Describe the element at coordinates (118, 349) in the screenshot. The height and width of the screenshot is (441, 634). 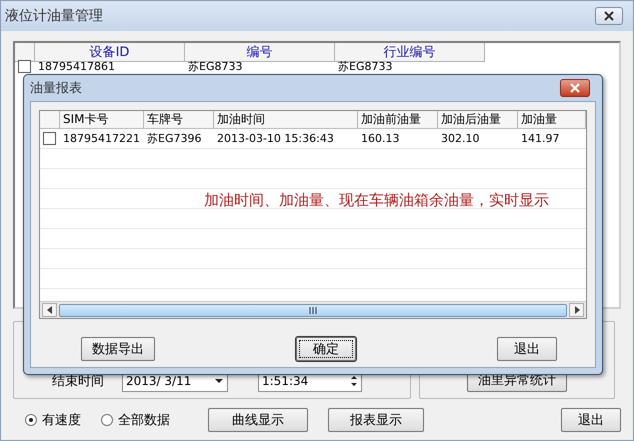
I see `dialog-button: 数据导出` at that location.